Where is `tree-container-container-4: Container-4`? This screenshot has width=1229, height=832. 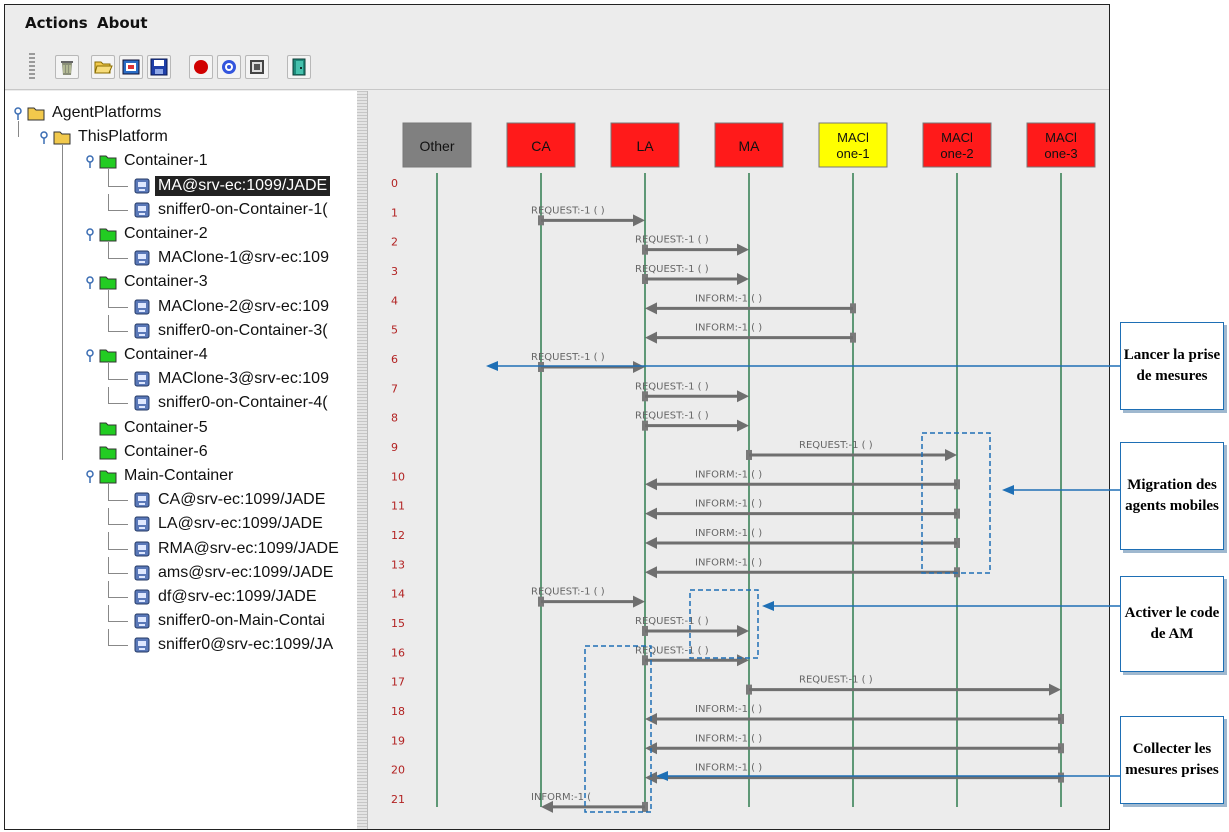
tree-container-container-4: Container-4 is located at coordinates (155, 355).